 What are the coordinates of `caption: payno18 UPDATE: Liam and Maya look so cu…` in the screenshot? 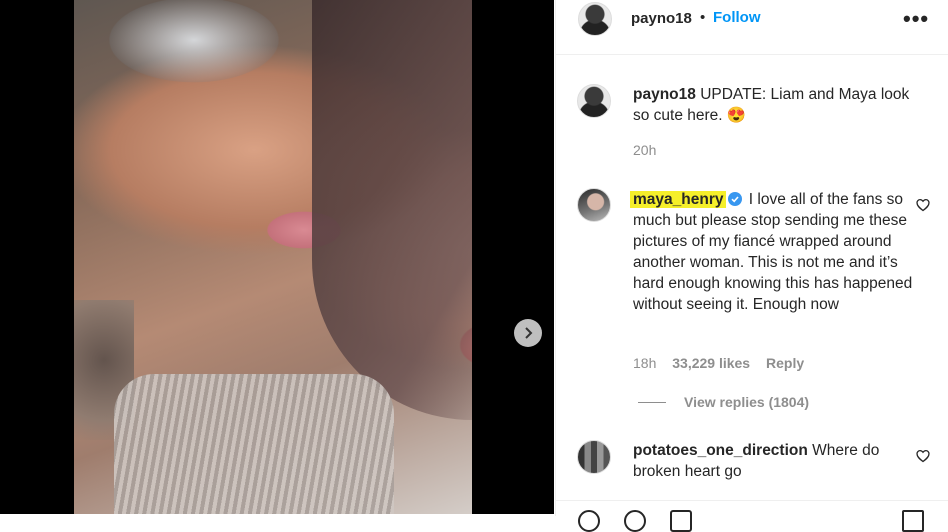 It's located at (773, 105).